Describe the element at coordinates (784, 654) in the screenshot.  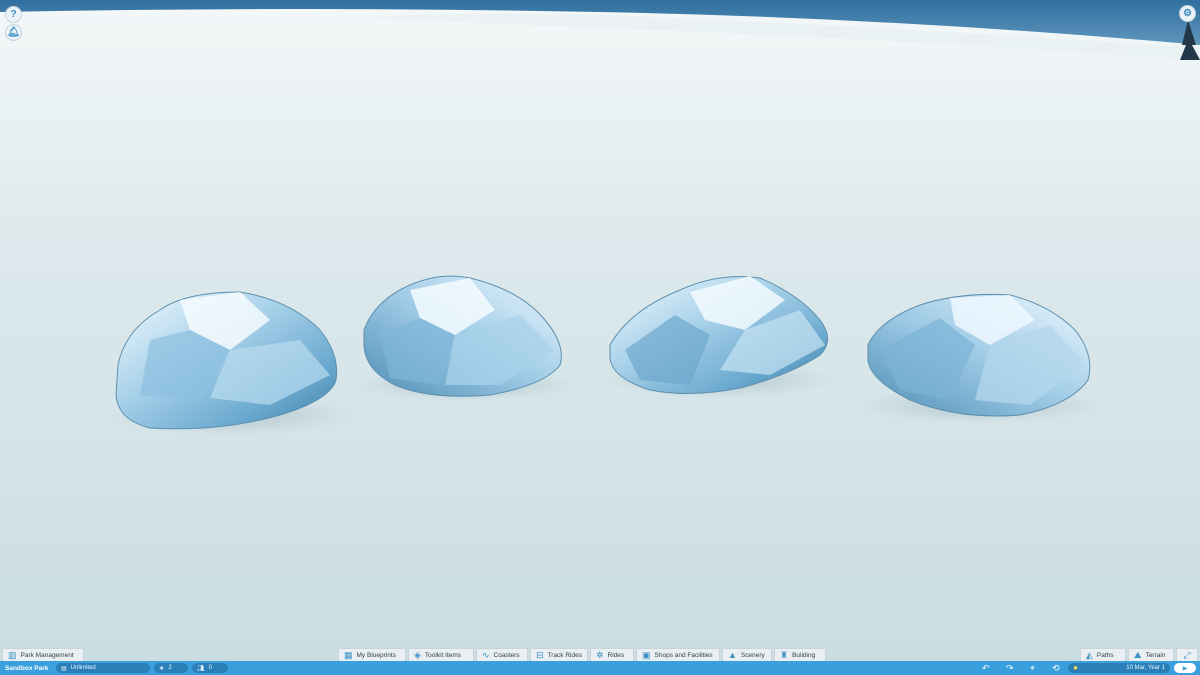
I see `castle-icon: ♜` at that location.